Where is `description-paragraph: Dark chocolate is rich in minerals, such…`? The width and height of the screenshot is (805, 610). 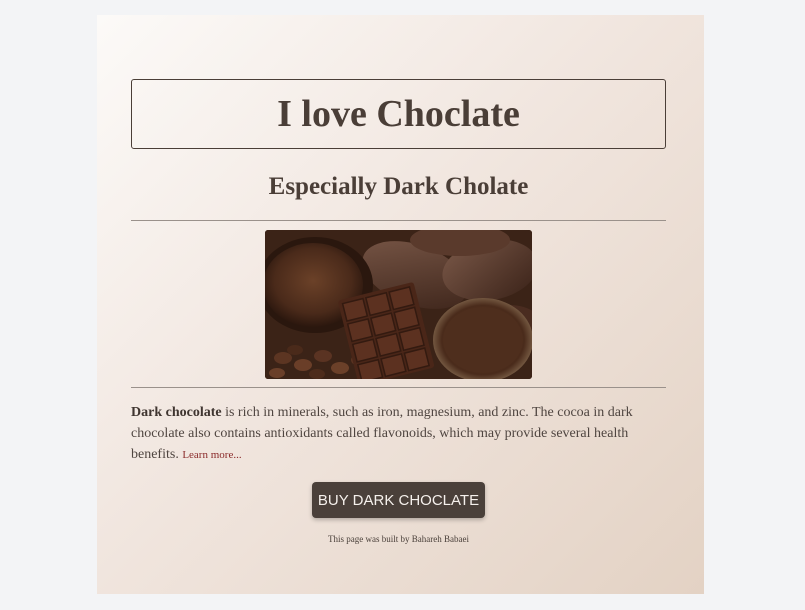 description-paragraph: Dark chocolate is rich in minerals, such… is located at coordinates (398, 434).